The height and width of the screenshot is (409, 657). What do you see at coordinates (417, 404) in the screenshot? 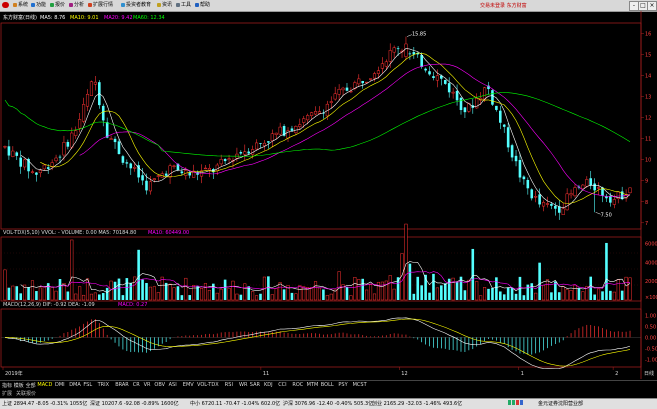
I see `status-index-cy: 创业 2165.29 -32.03 -1.46% 493.6亿` at bounding box center [417, 404].